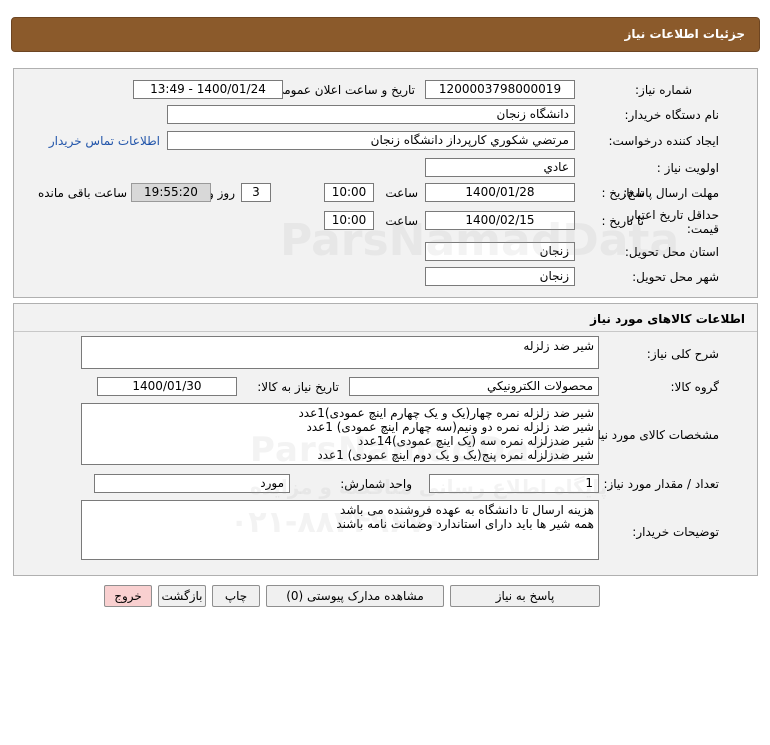 This screenshot has width=770, height=745. I want to click on deadline-time-field: 10:00, so click(349, 192).